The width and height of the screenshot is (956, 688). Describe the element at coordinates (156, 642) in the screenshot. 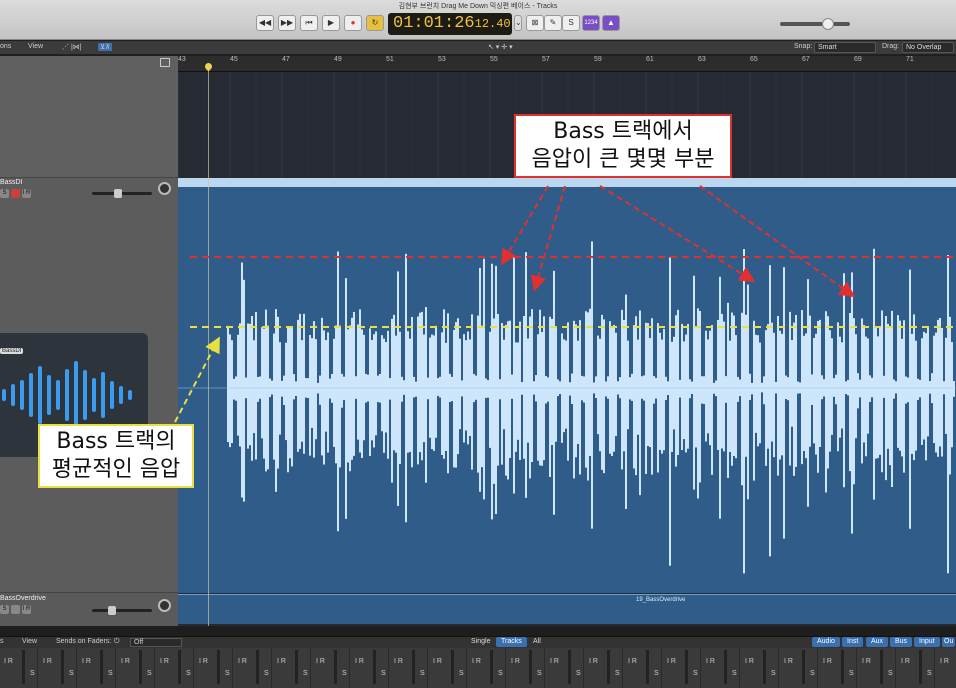

I see `sends-on-faders-select: Off` at that location.